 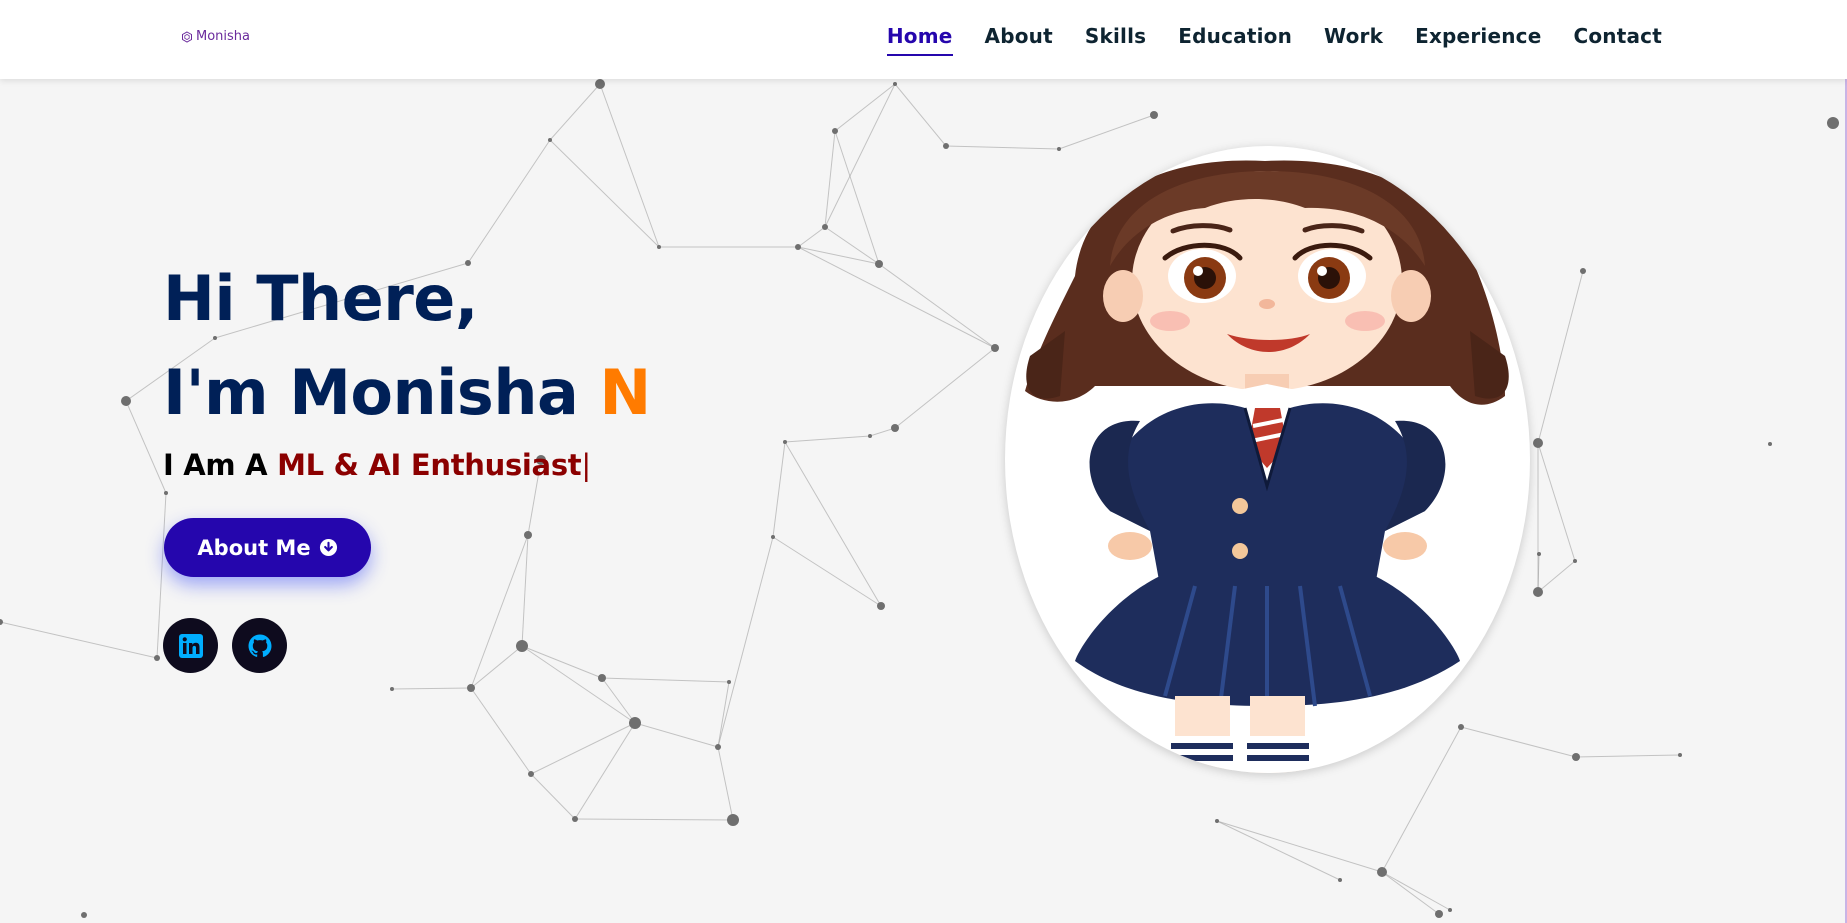 I want to click on typing-prefix: I Am A, so click(x=220, y=465).